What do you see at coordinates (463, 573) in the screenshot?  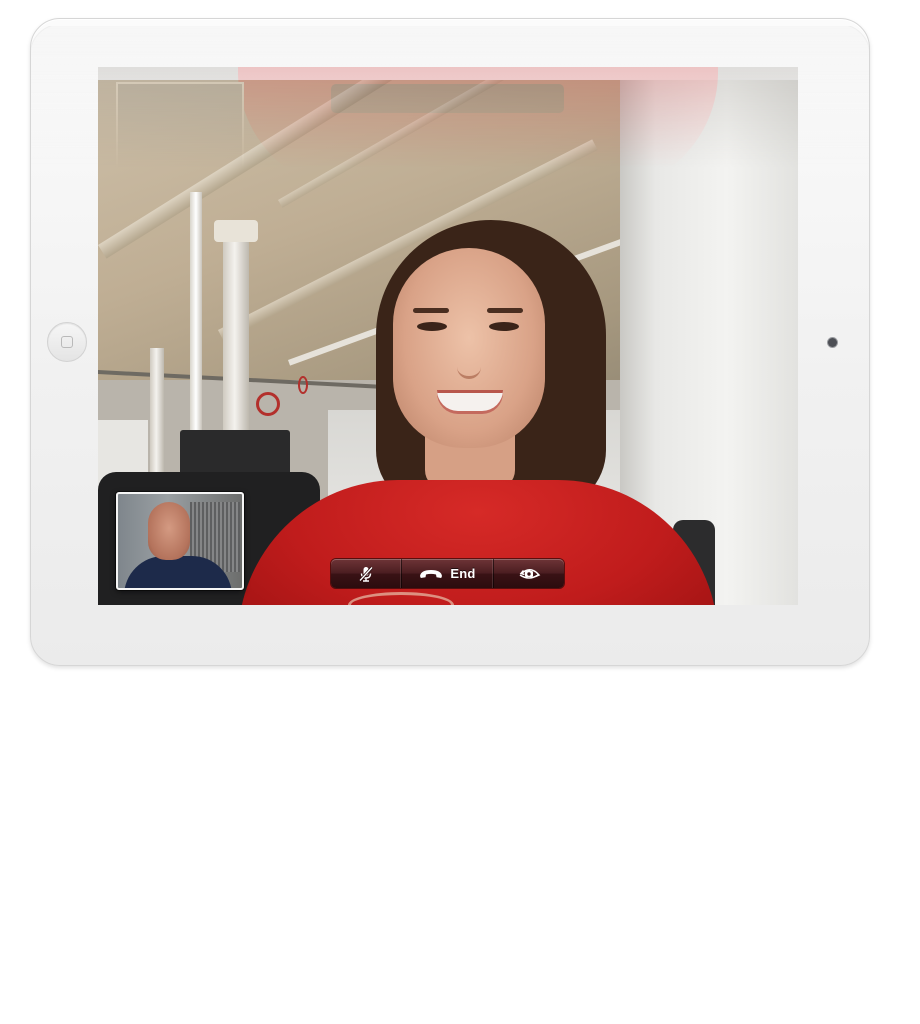 I see `end-call-label: End` at bounding box center [463, 573].